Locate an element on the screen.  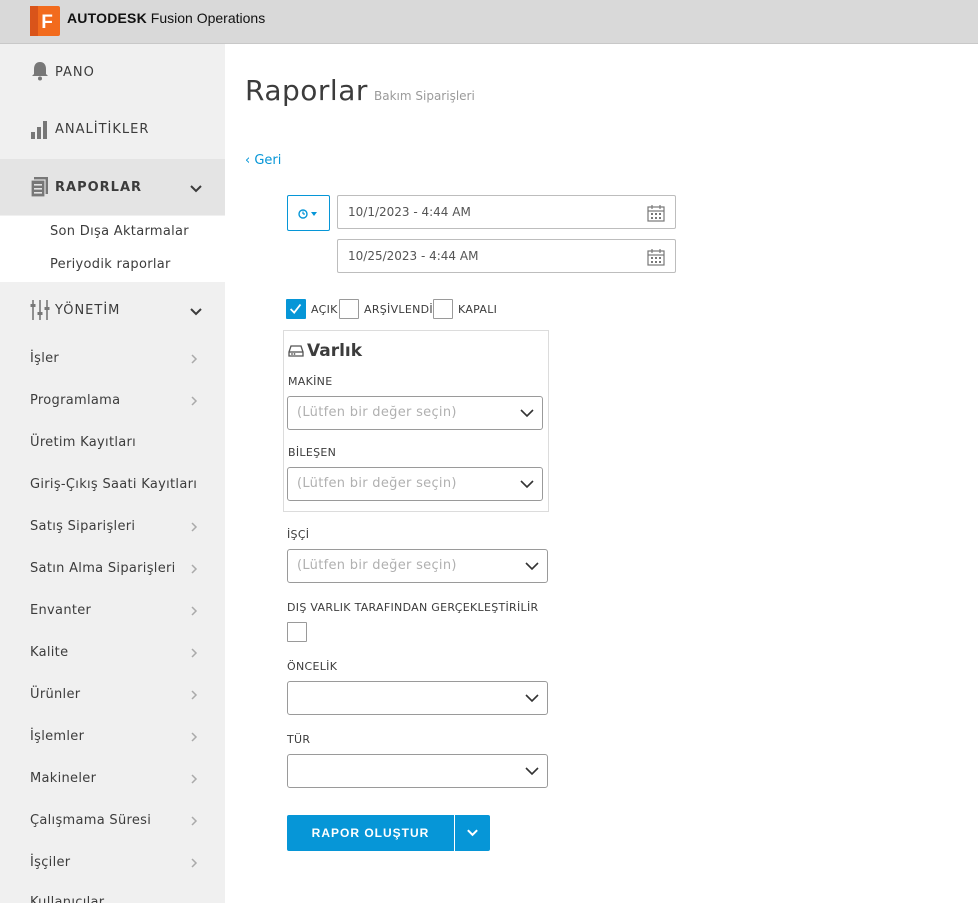
page-subtitle: Bakım Siparişleri is located at coordinates (424, 96).